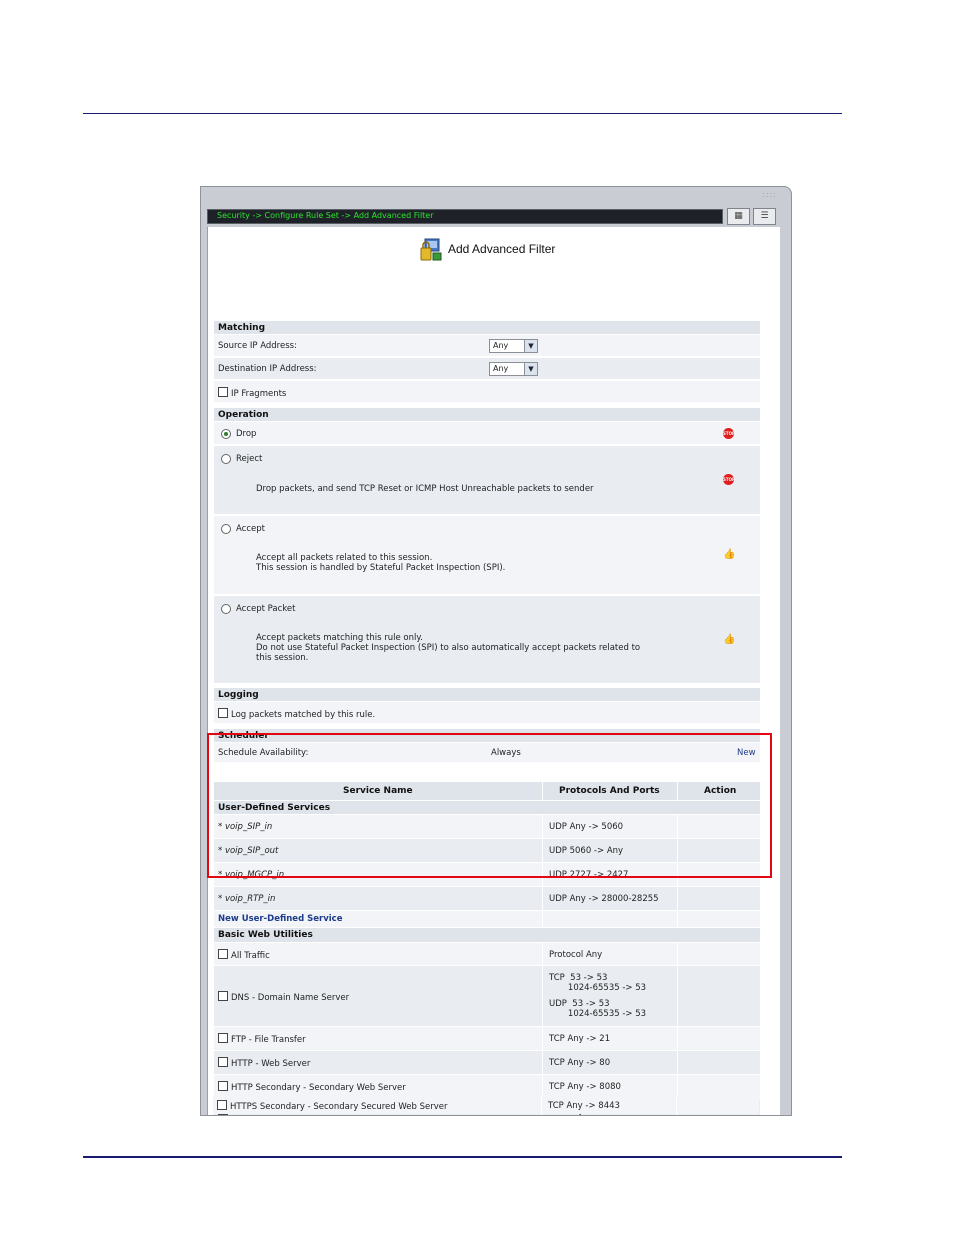 This screenshot has width=954, height=1235. I want to click on service-proto: Protocol Any, so click(576, 955).